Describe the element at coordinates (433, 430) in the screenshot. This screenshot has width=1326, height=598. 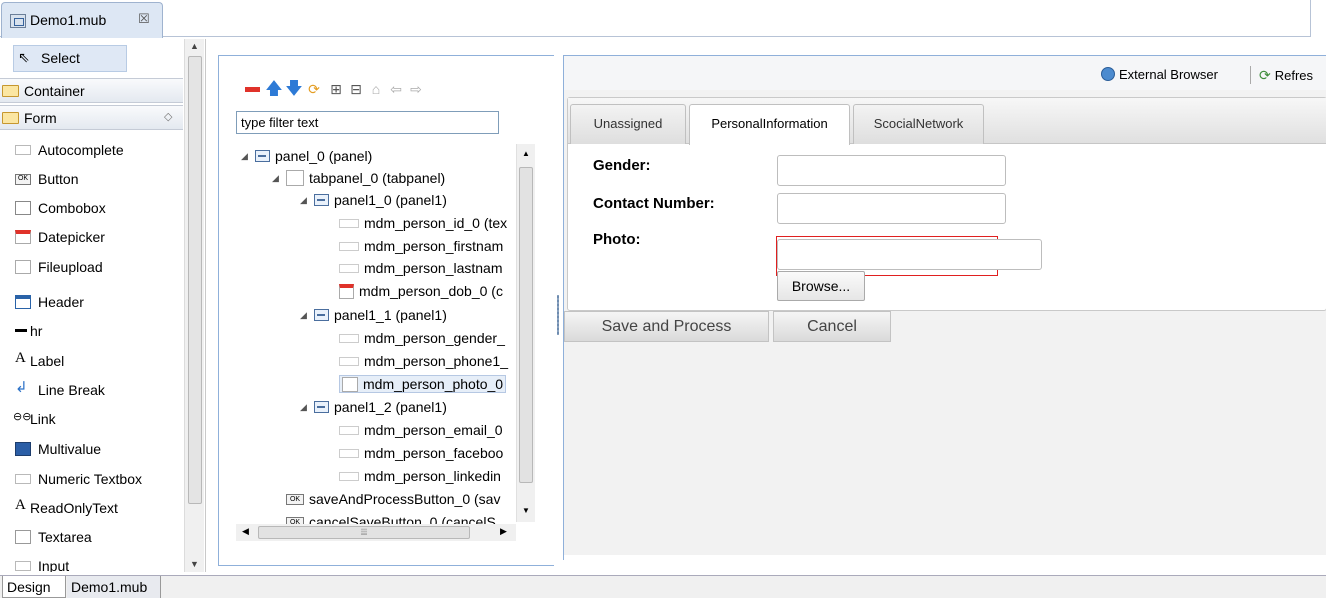
I see `tree-node-label: mdm_person_email_0` at that location.